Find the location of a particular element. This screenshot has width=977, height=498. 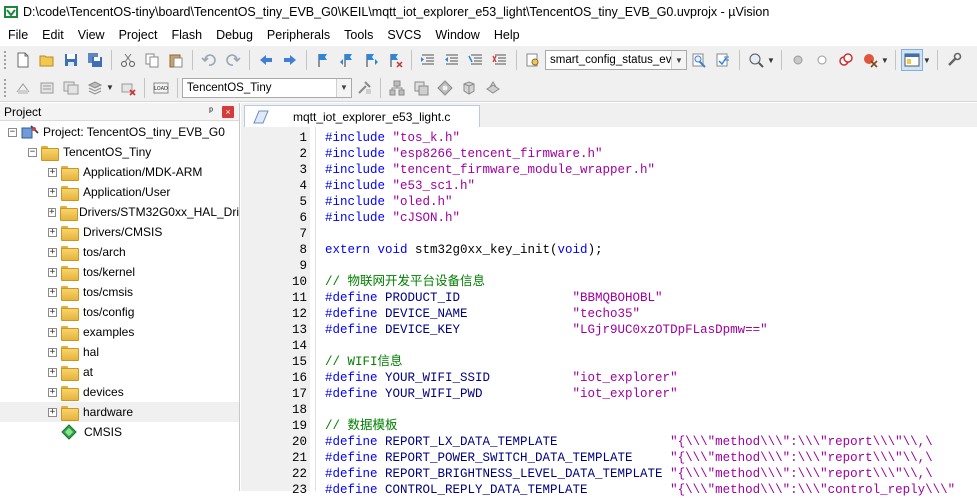

code-line: 6 #include "cJSON.h" is located at coordinates (609, 218).